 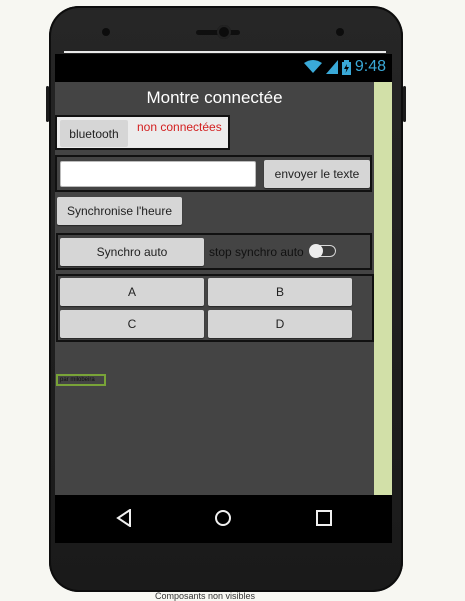 I want to click on front-camera, so click(x=224, y=32).